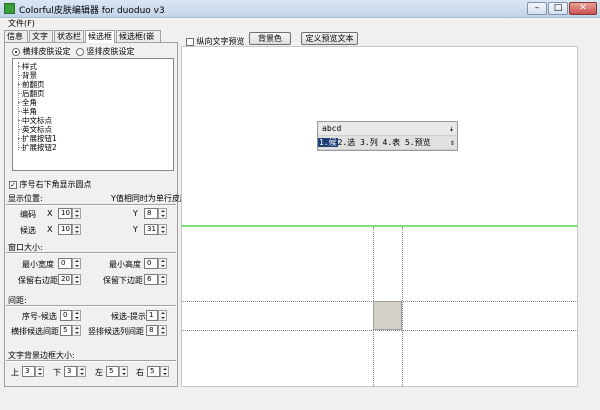  I want to click on code-label: 编码, so click(28, 214).